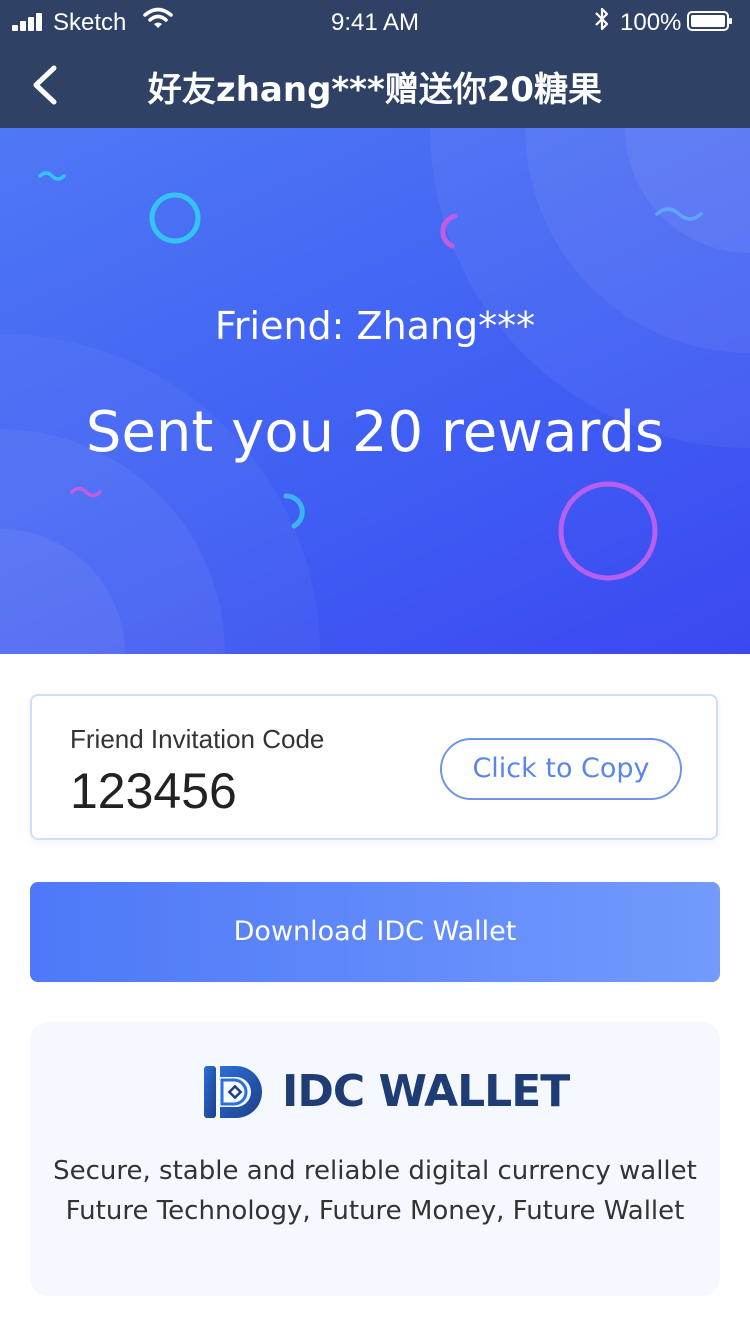 Image resolution: width=750 pixels, height=1334 pixels. I want to click on status-bar: Sketch 9:41 AM 100%, so click(375, 22).